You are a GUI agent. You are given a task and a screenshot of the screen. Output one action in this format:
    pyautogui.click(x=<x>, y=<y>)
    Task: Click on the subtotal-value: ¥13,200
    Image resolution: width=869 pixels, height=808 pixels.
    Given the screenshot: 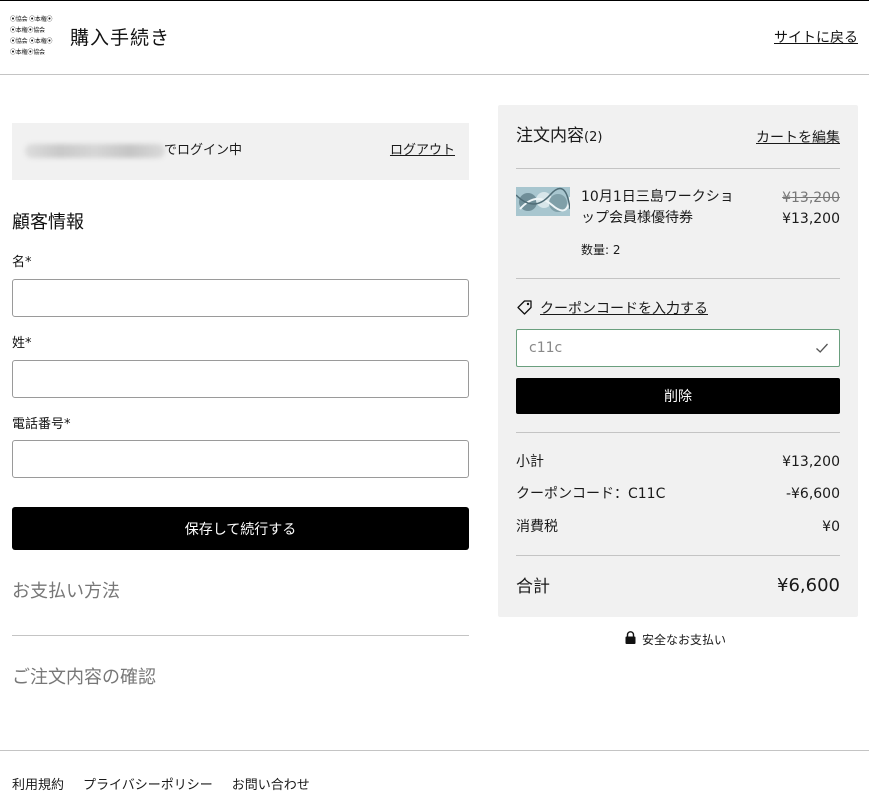 What is the action you would take?
    pyautogui.click(x=811, y=462)
    